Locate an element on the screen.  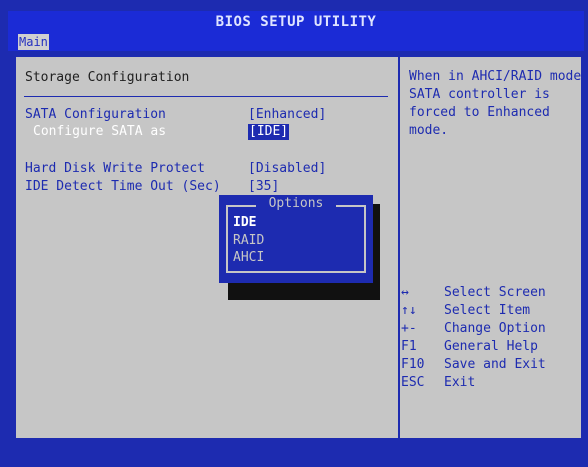
key-left-right-arrows: ↔ is located at coordinates (405, 292).